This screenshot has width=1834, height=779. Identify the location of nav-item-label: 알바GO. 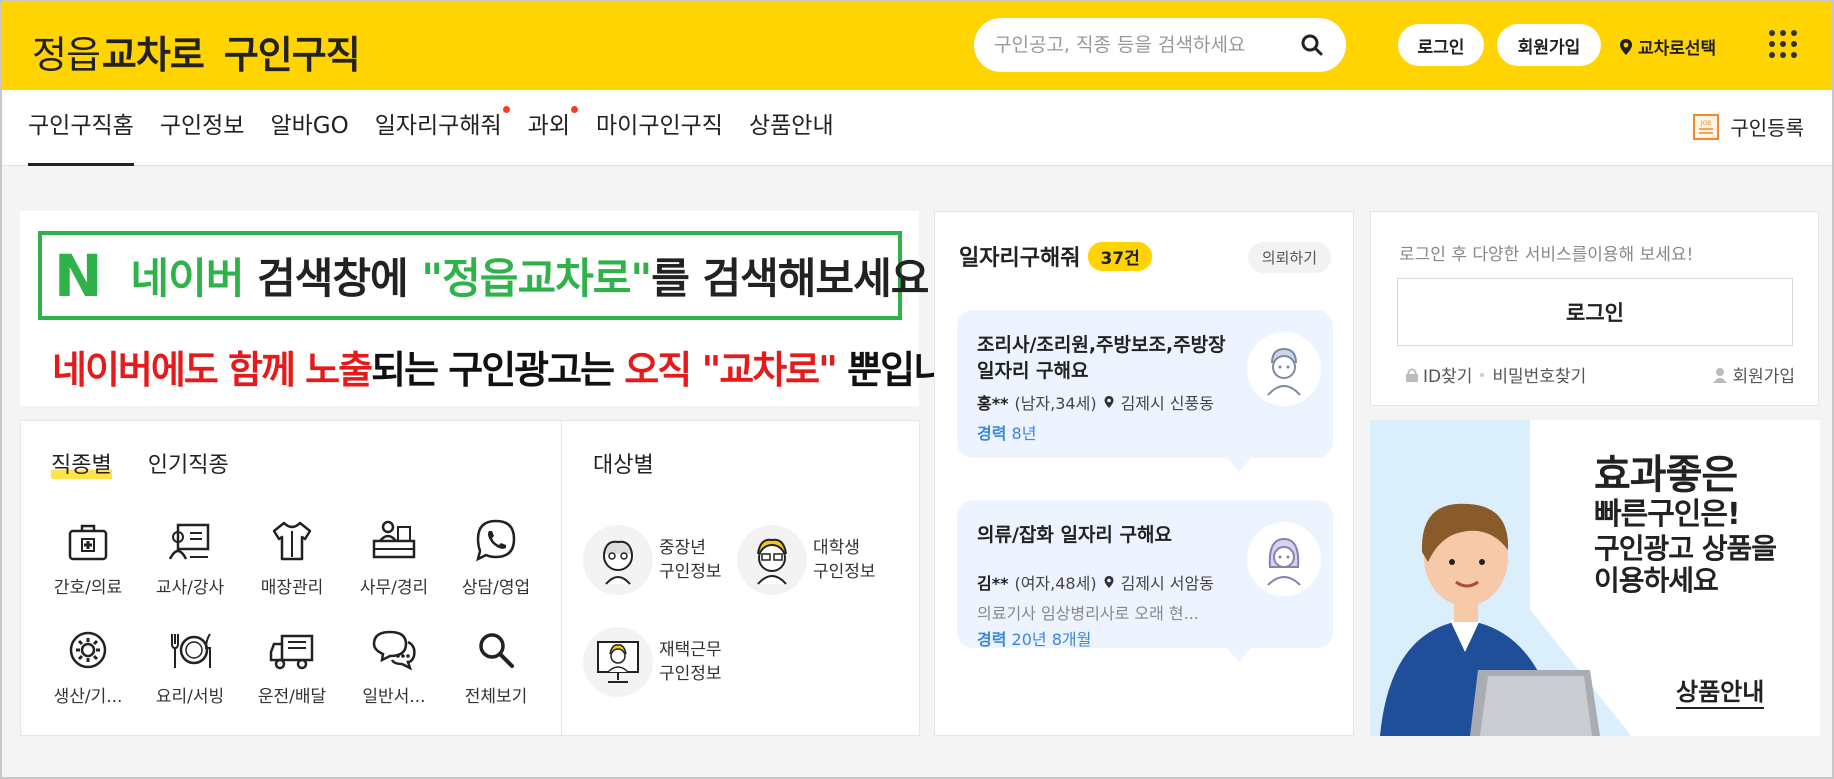
(309, 126).